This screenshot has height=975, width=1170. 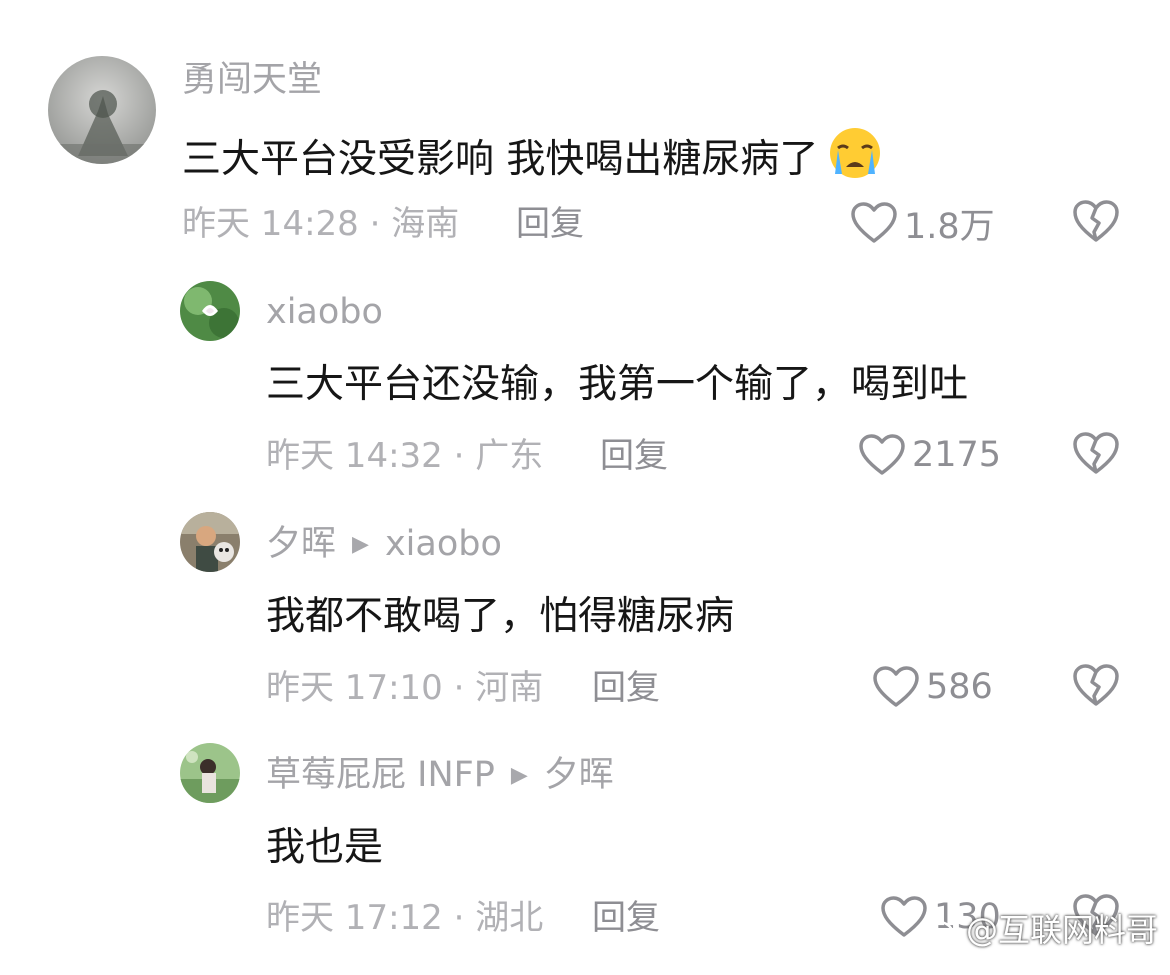 What do you see at coordinates (509, 918) in the screenshot?
I see `location: 湖北` at bounding box center [509, 918].